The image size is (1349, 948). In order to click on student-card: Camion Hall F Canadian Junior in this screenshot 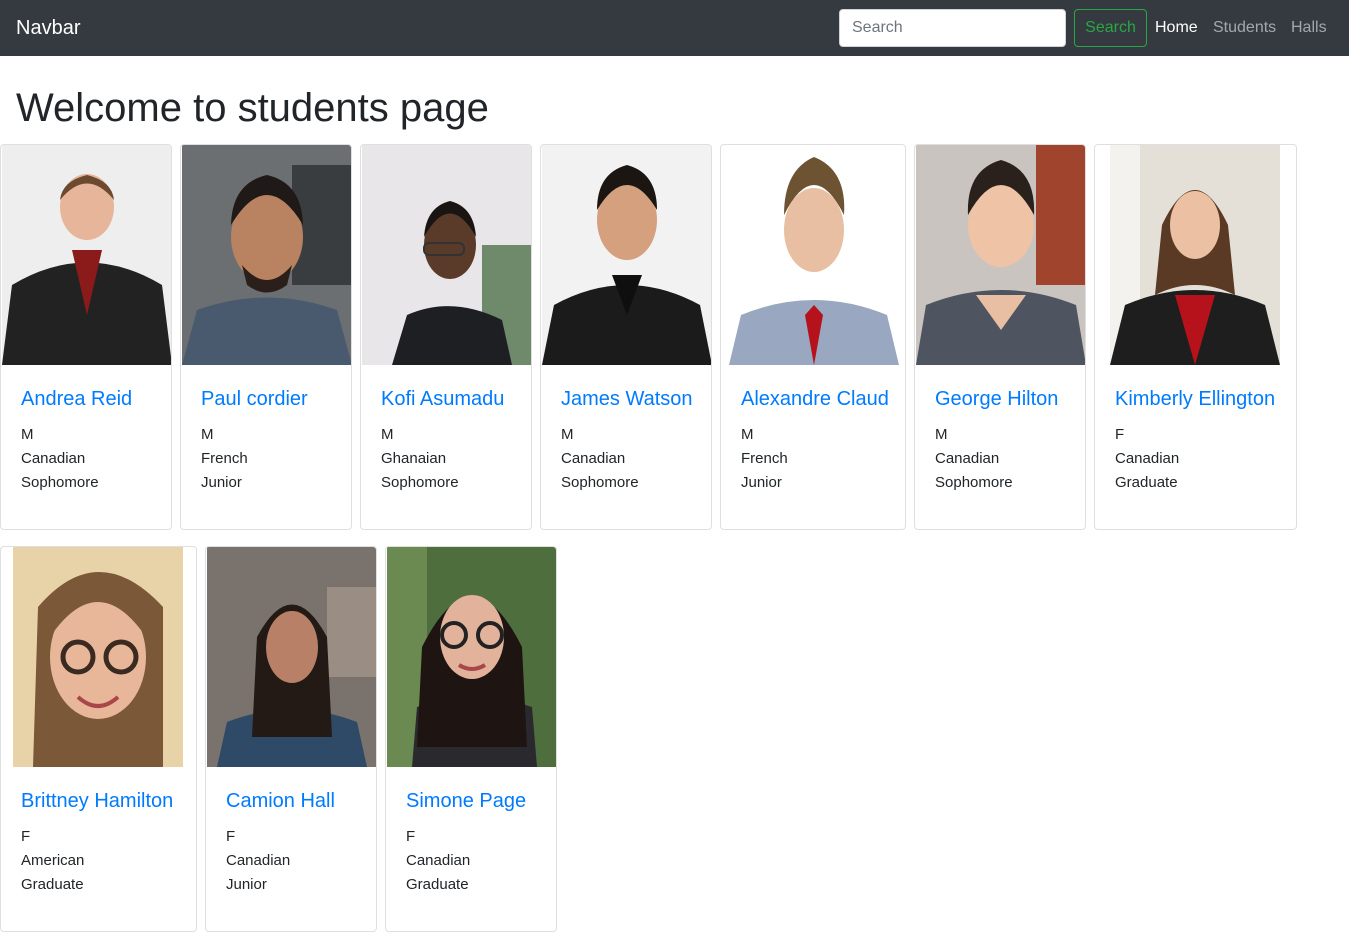, I will do `click(291, 739)`.